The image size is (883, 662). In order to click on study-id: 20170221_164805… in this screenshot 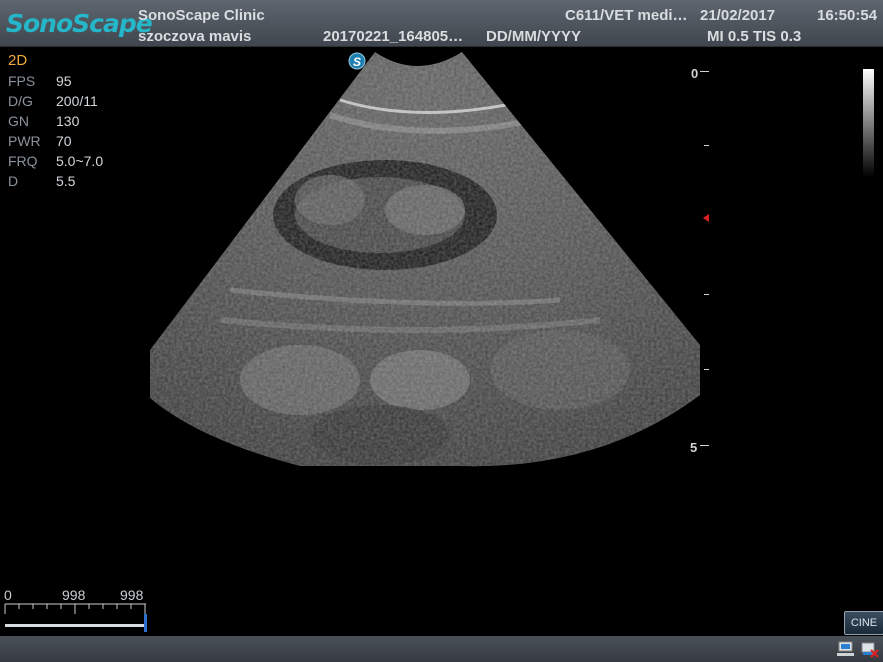, I will do `click(393, 36)`.